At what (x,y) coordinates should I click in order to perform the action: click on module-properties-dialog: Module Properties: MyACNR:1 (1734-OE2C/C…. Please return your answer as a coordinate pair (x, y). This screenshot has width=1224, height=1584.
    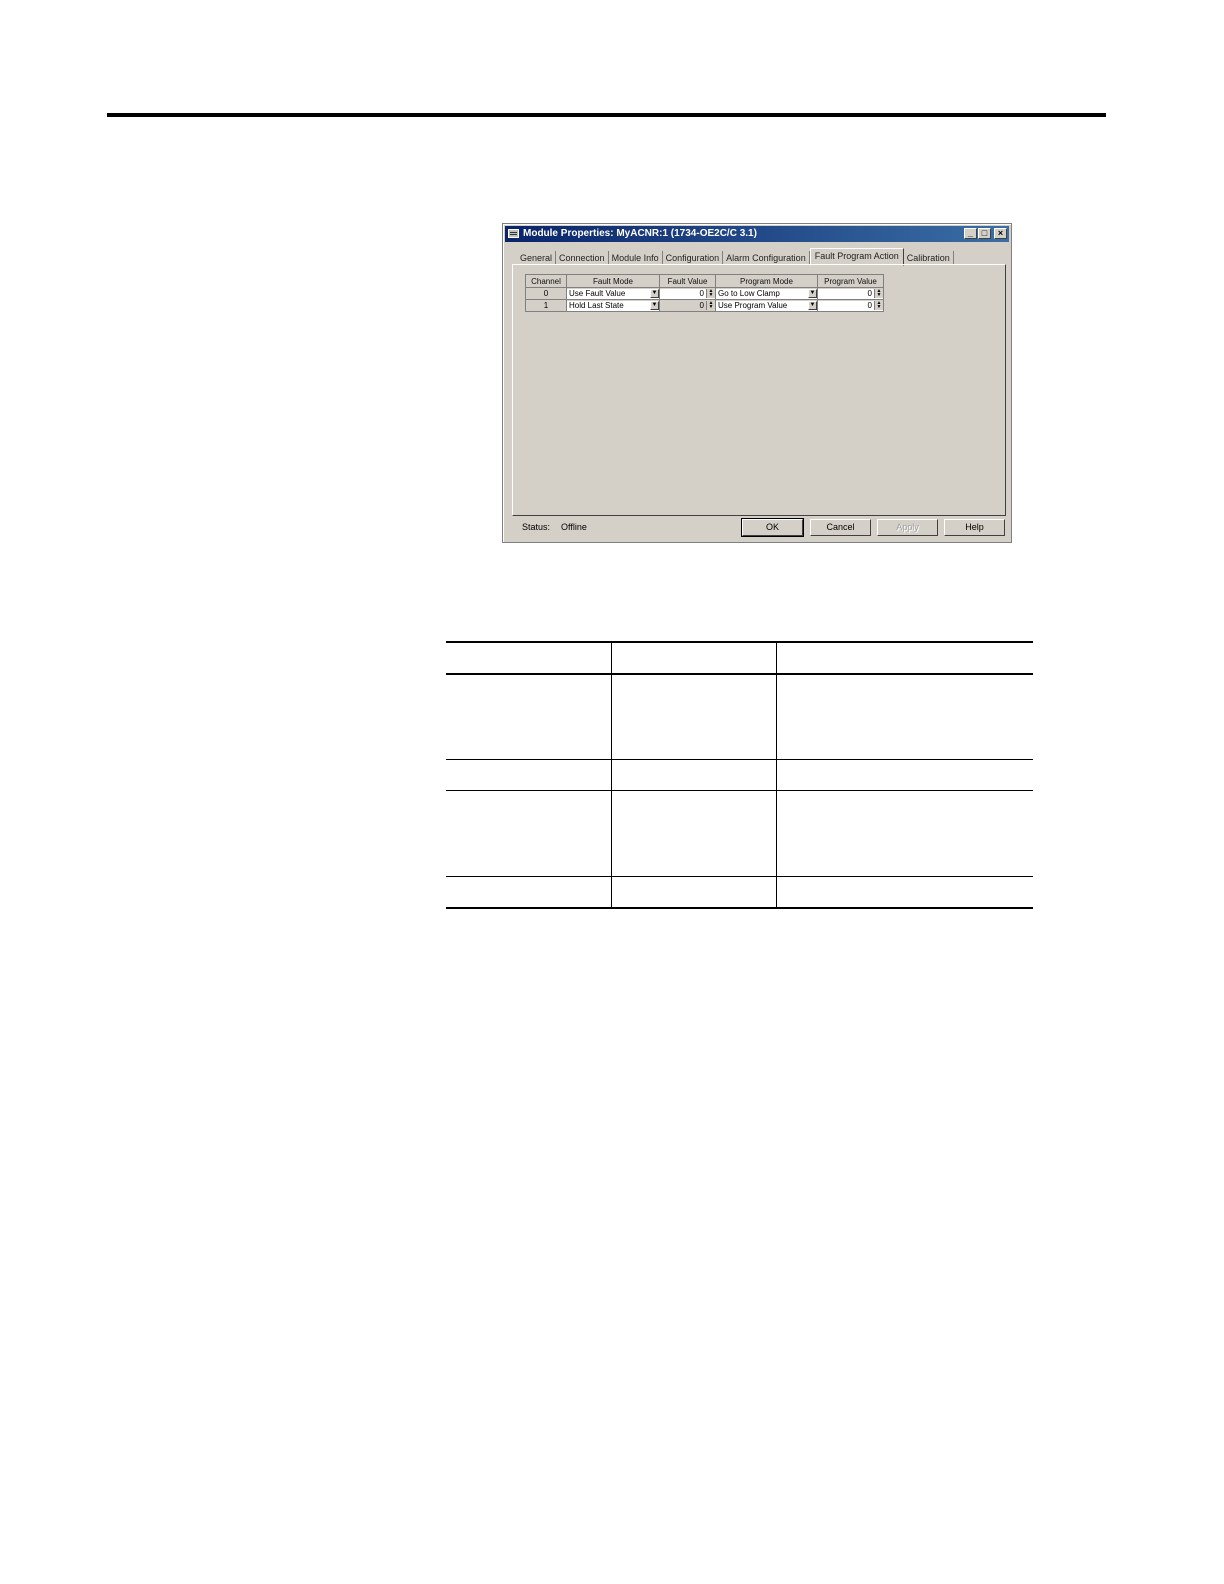
    Looking at the image, I should click on (757, 383).